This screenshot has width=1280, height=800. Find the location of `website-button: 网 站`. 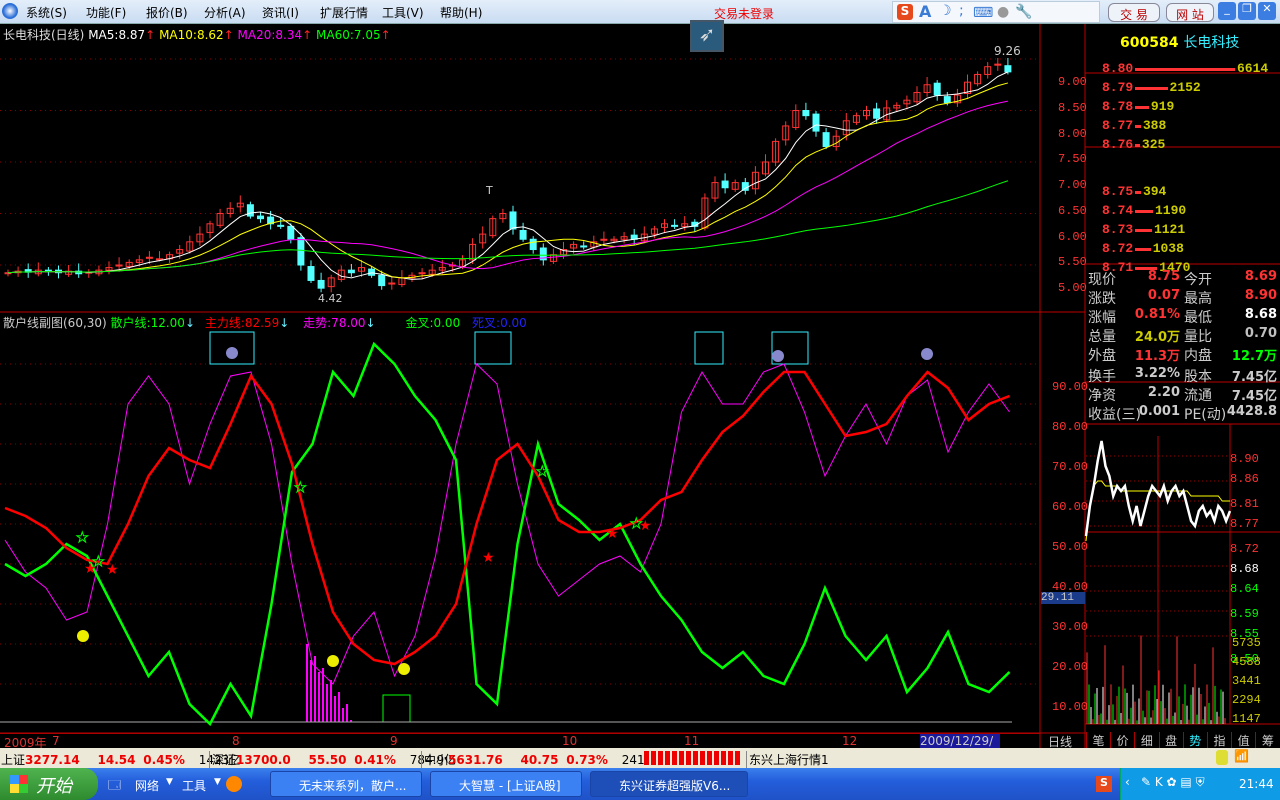

website-button: 网 站 is located at coordinates (1190, 12).